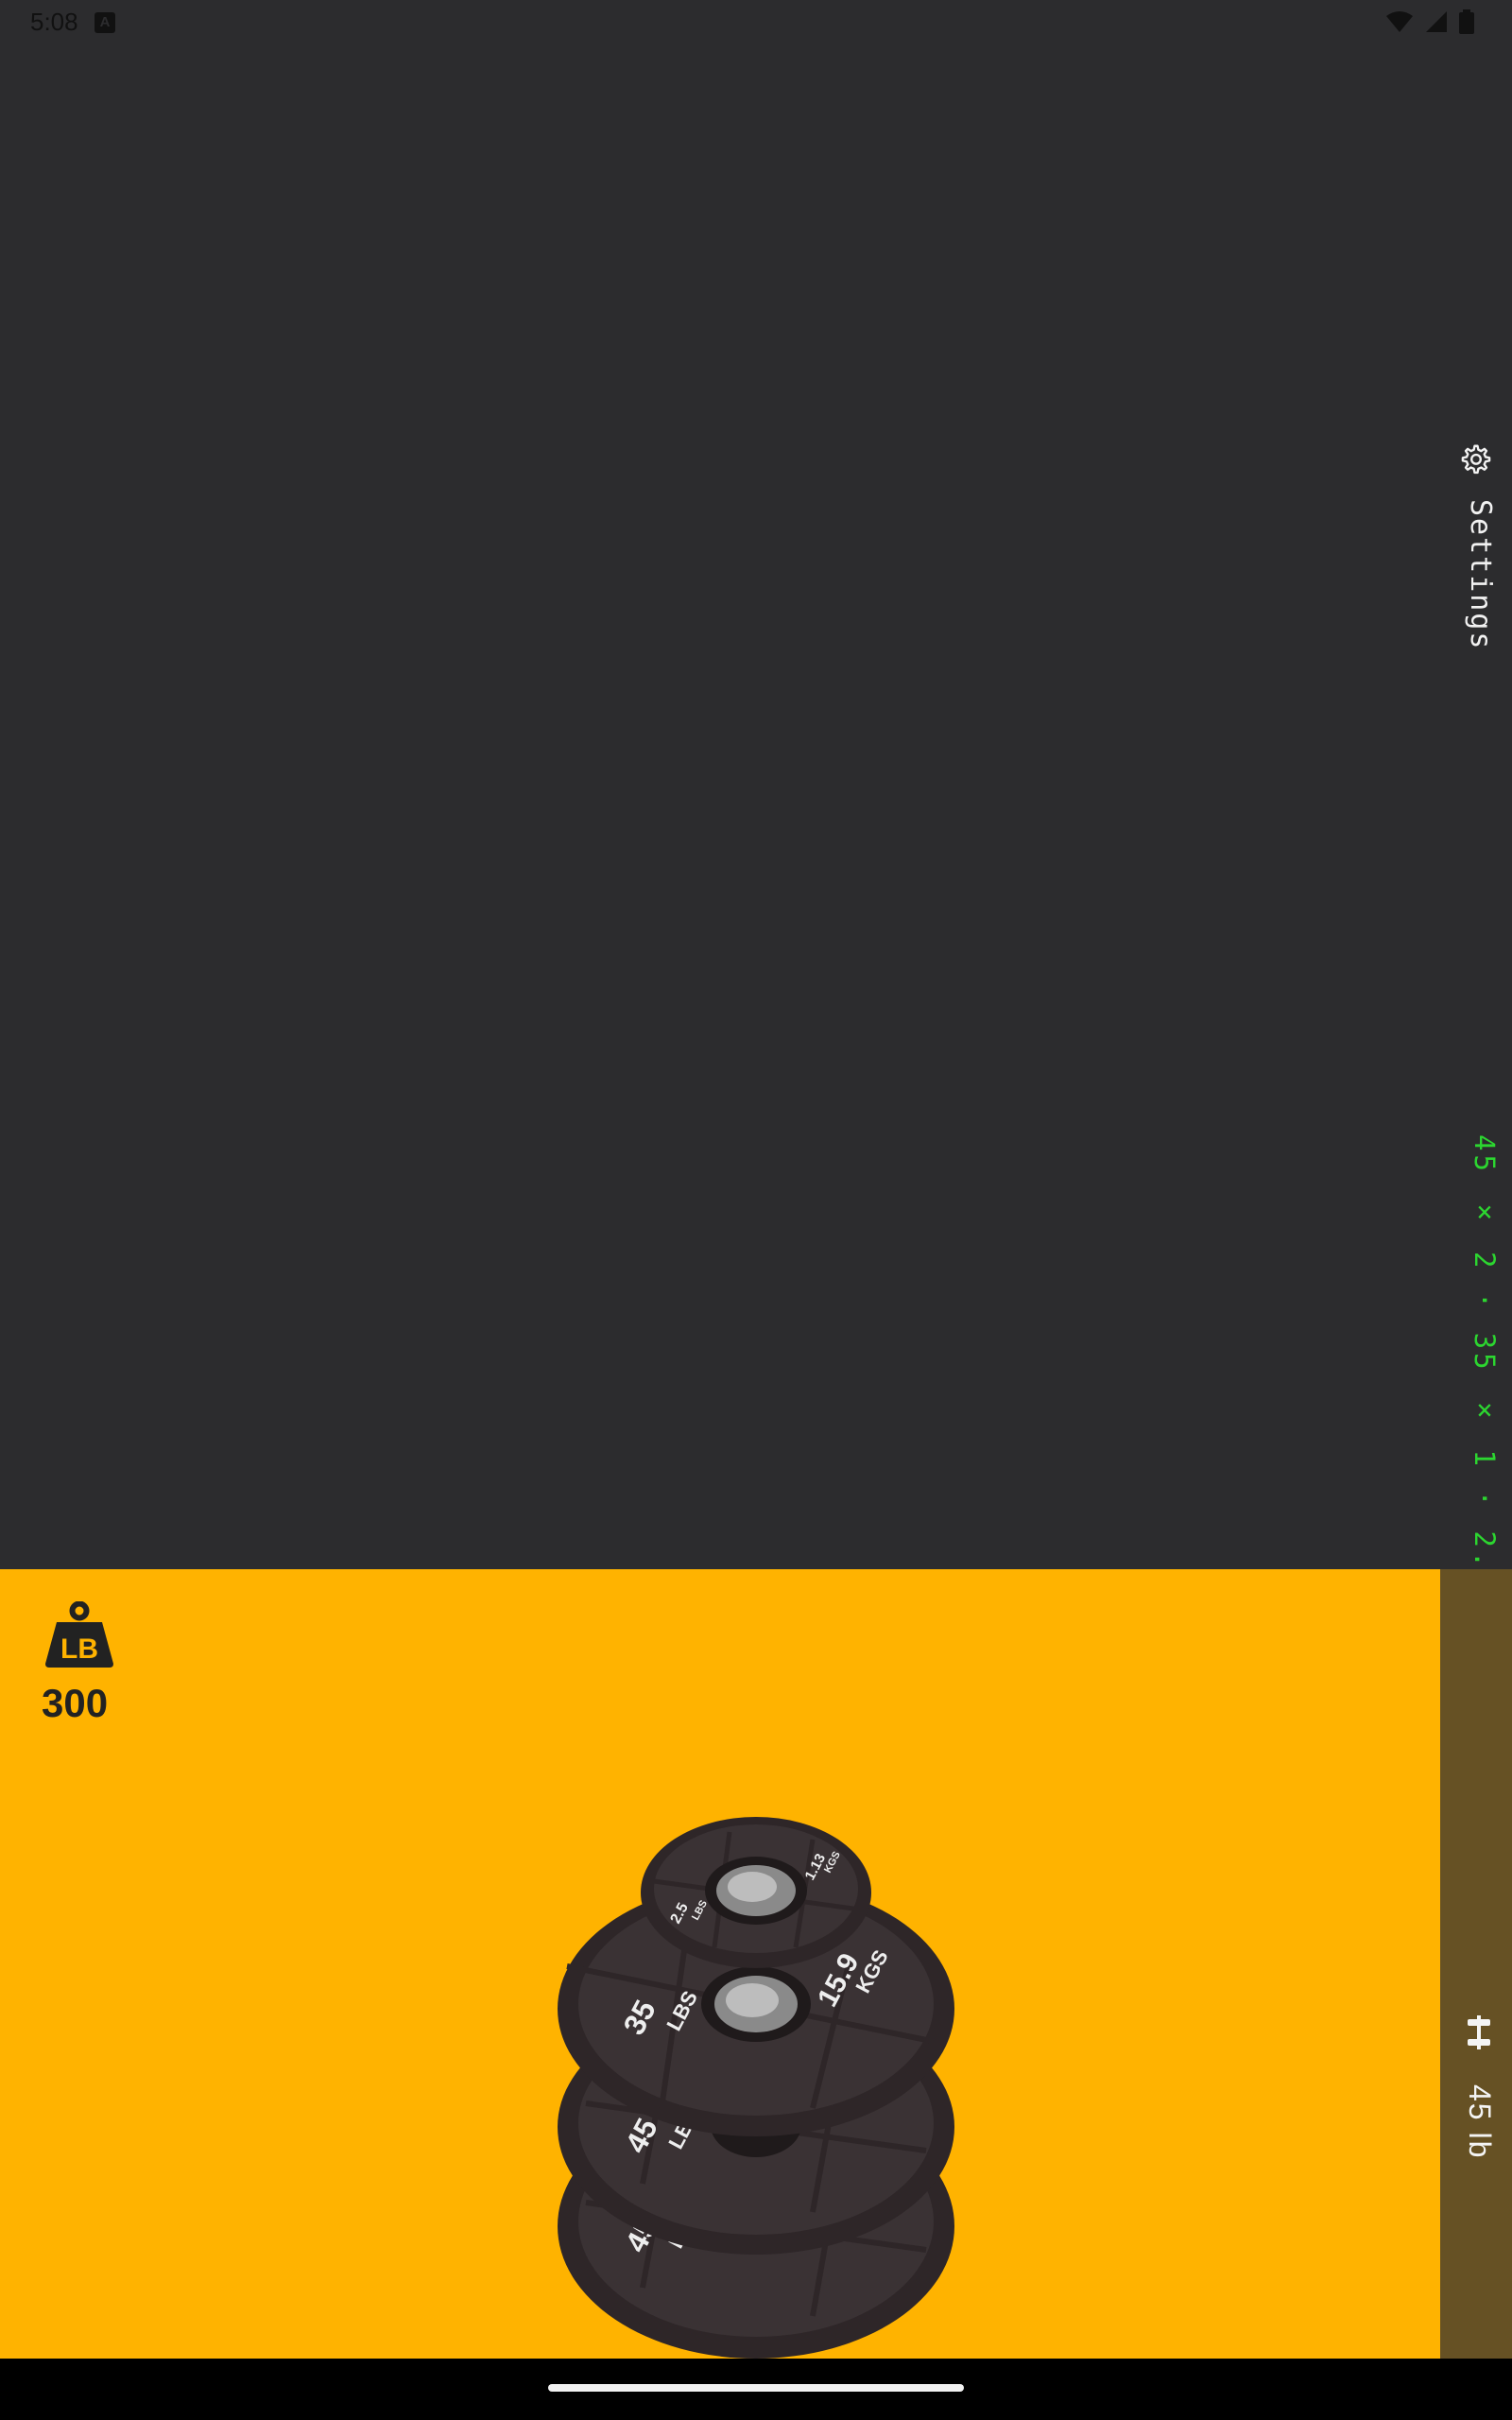  I want to click on settings-button: Settings, so click(1476, 546).